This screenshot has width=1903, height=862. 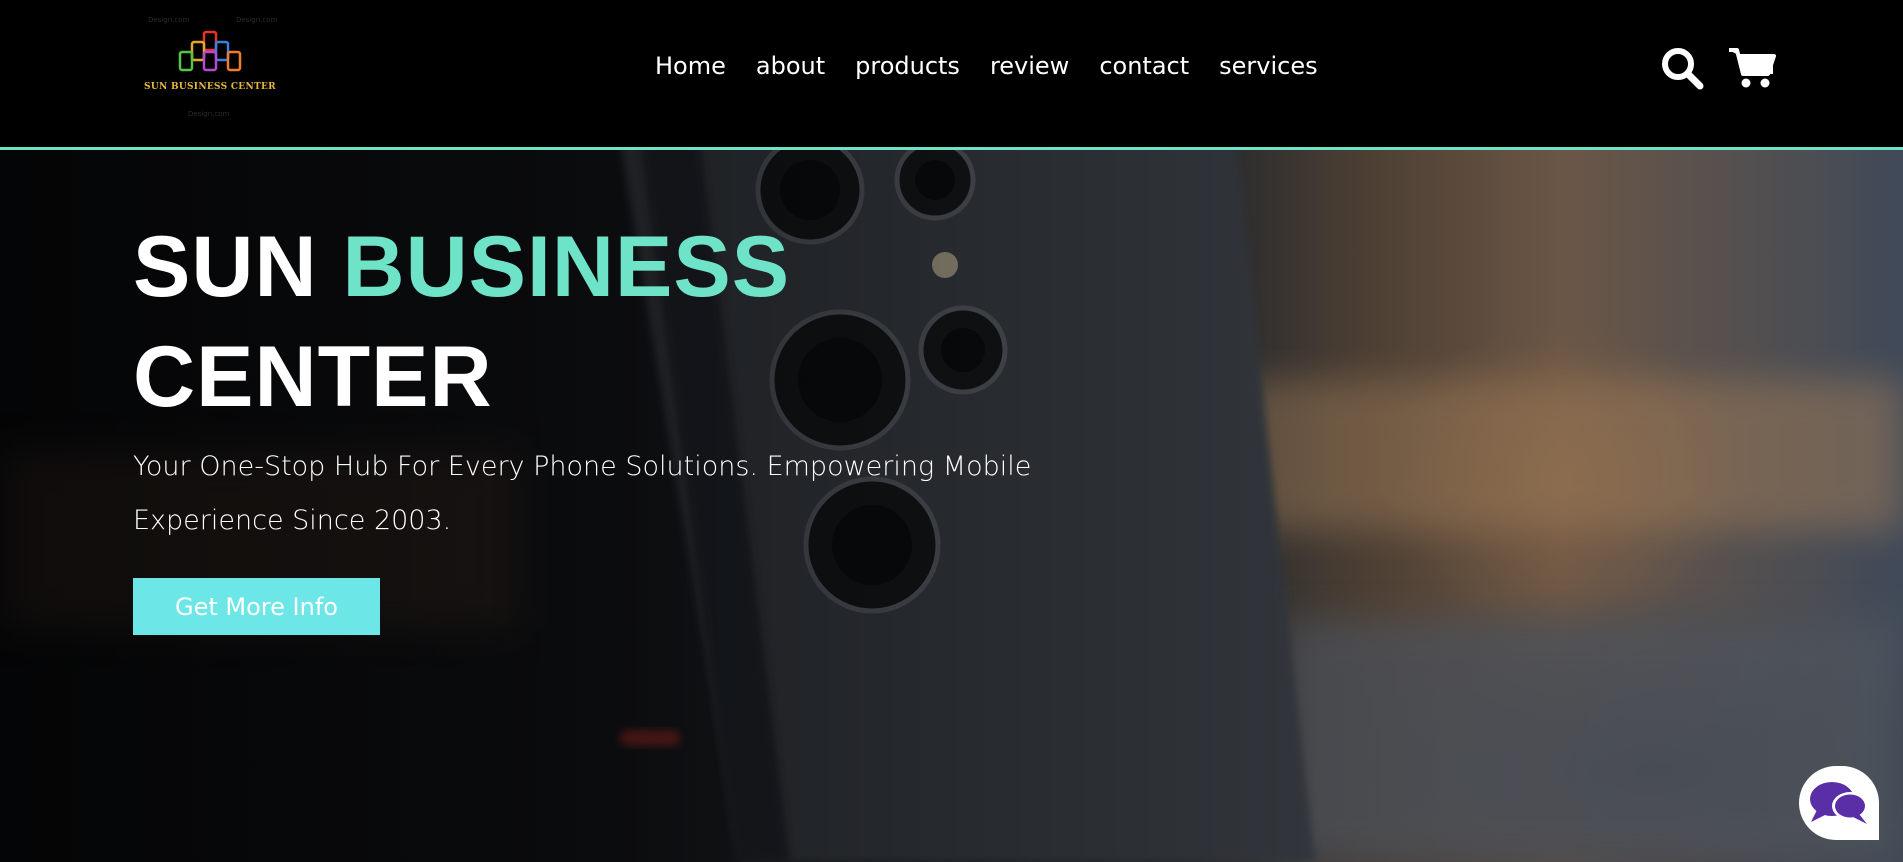 What do you see at coordinates (1752, 68) in the screenshot?
I see `cart-icon` at bounding box center [1752, 68].